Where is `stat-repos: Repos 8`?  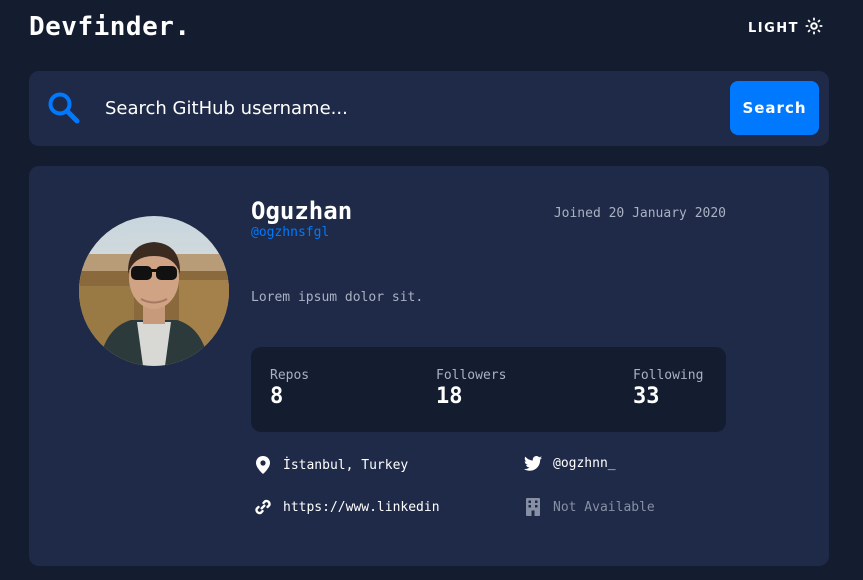
stat-repos: Repos 8 is located at coordinates (289, 388).